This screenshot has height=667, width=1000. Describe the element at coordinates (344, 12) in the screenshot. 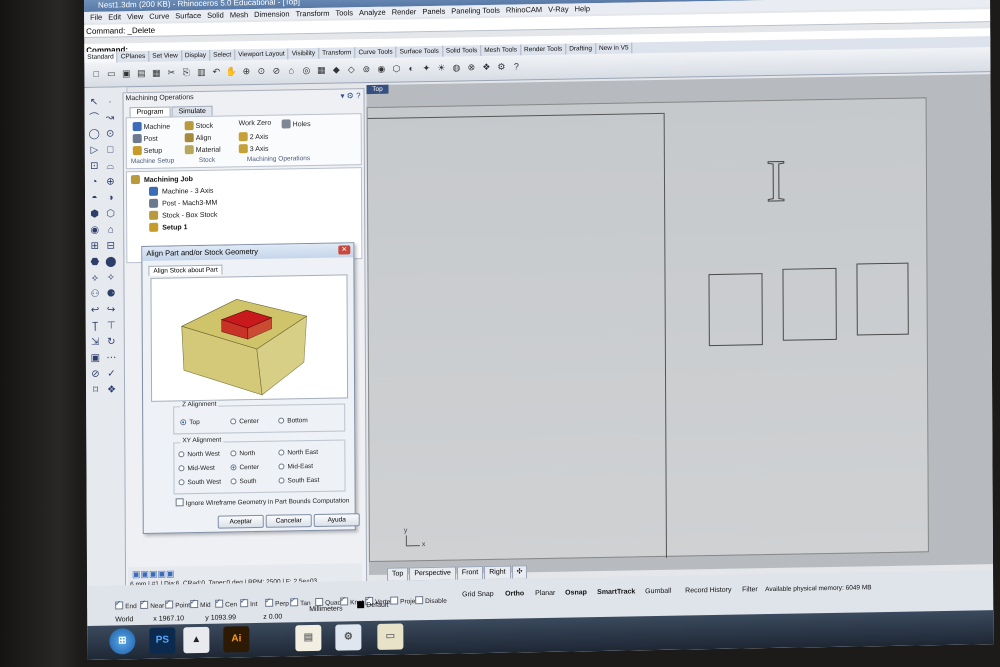

I see `menu-item: Tools` at that location.